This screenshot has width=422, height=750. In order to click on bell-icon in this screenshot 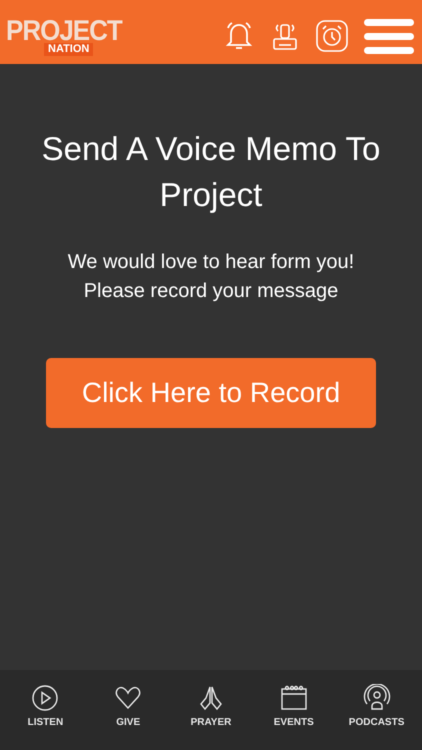, I will do `click(239, 36)`.